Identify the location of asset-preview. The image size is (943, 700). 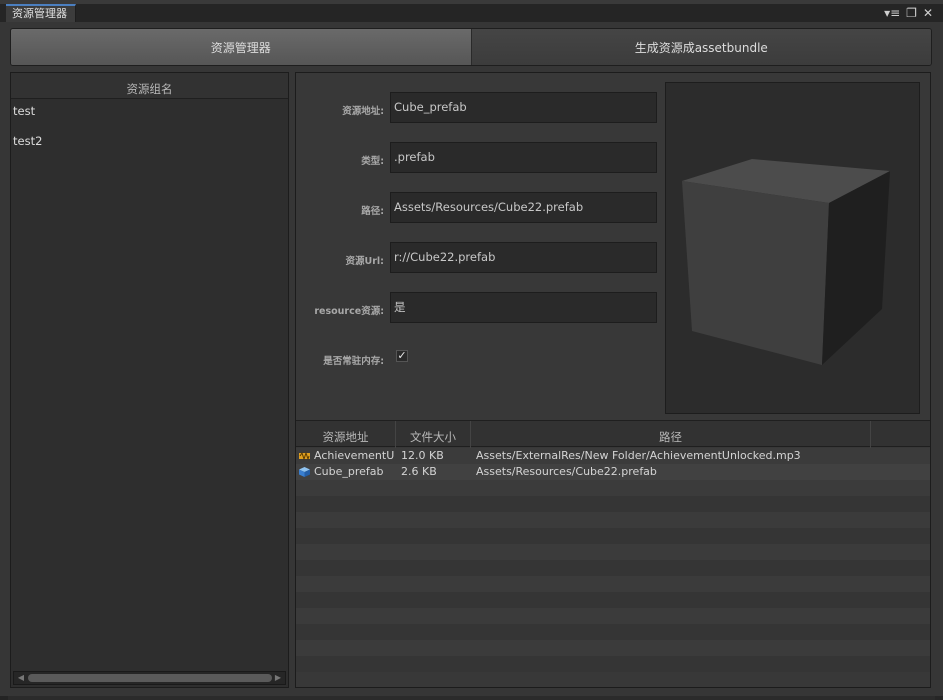
(792, 248).